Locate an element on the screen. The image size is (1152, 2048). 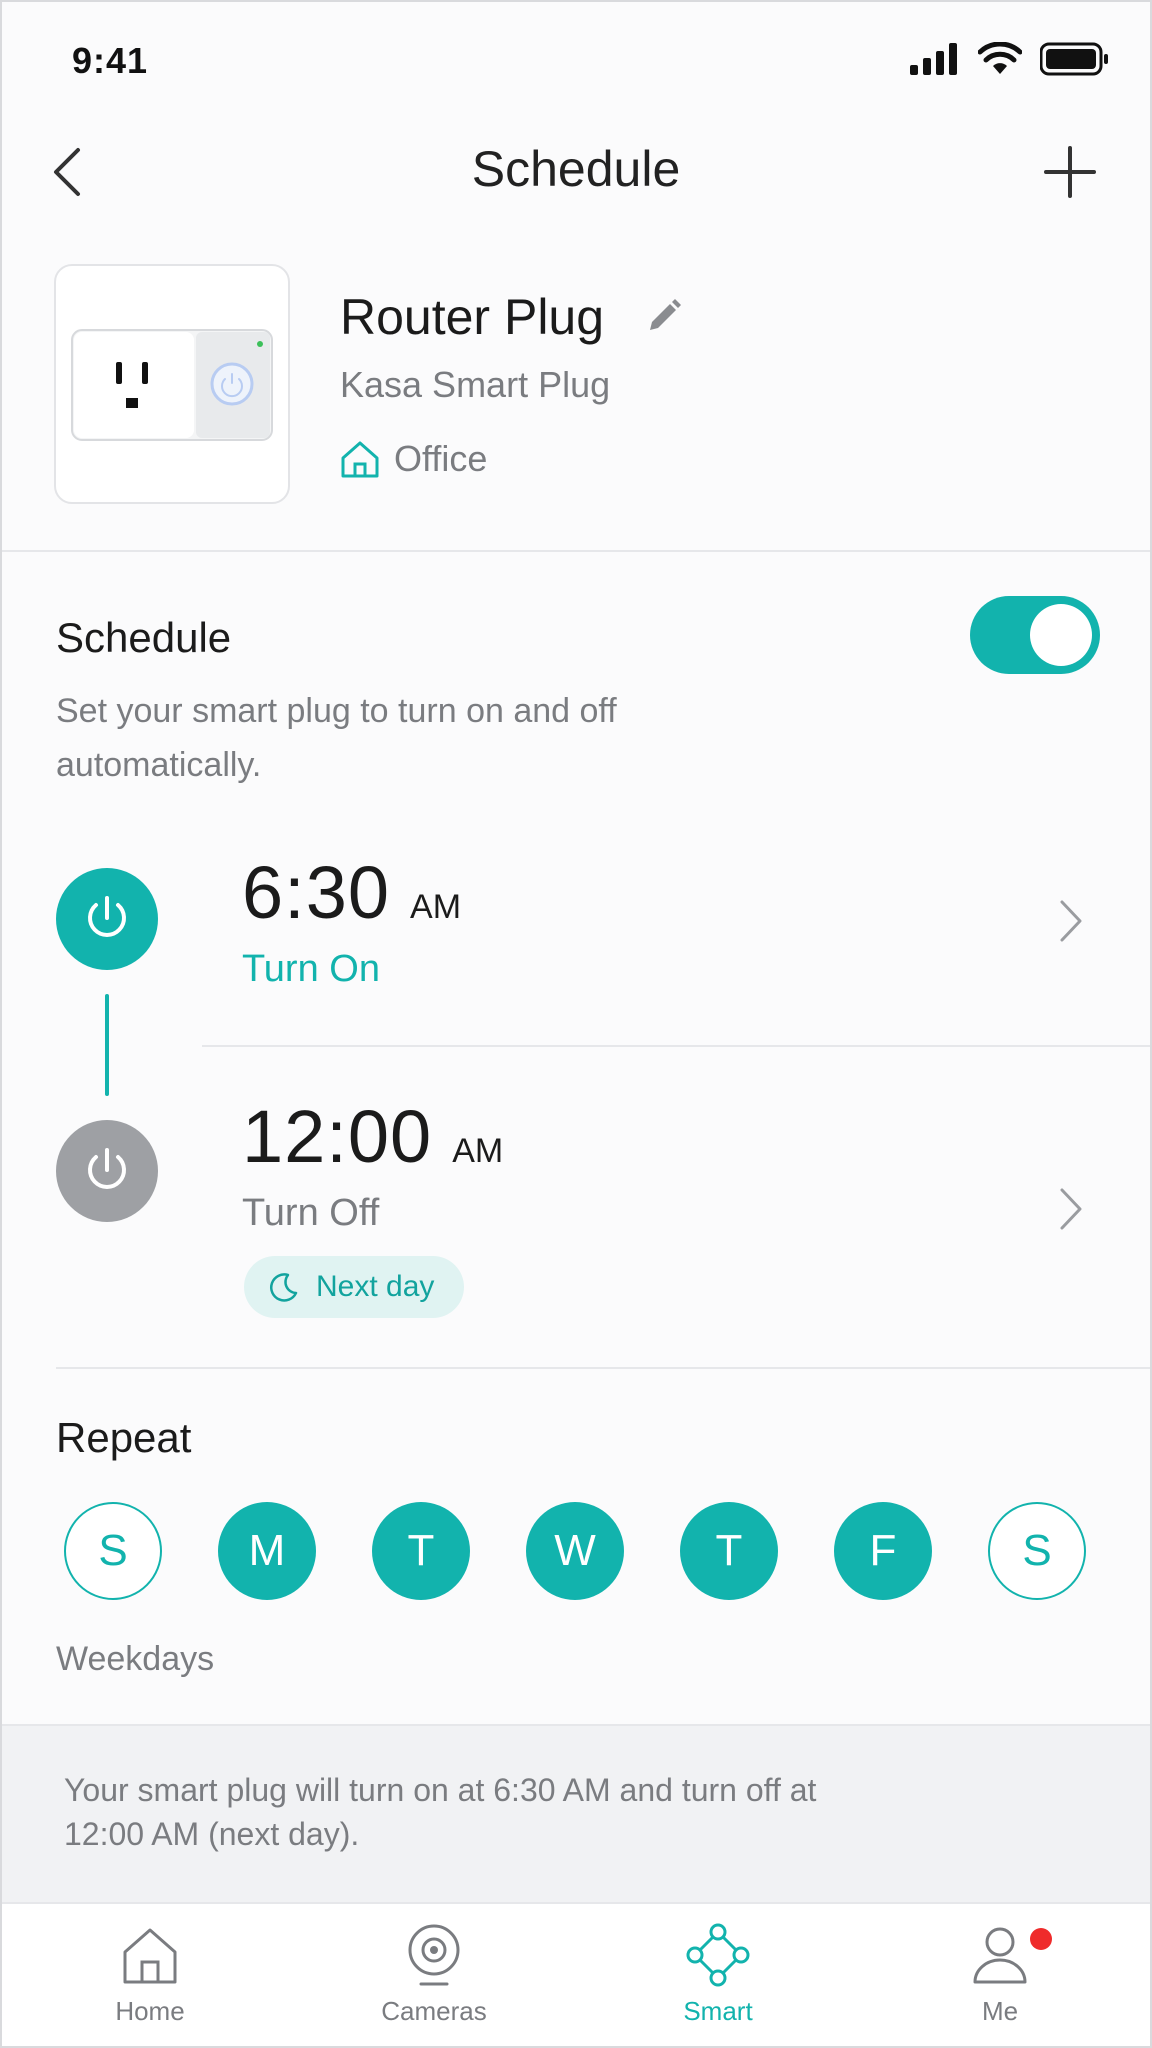
smart-plug-image is located at coordinates (172, 385).